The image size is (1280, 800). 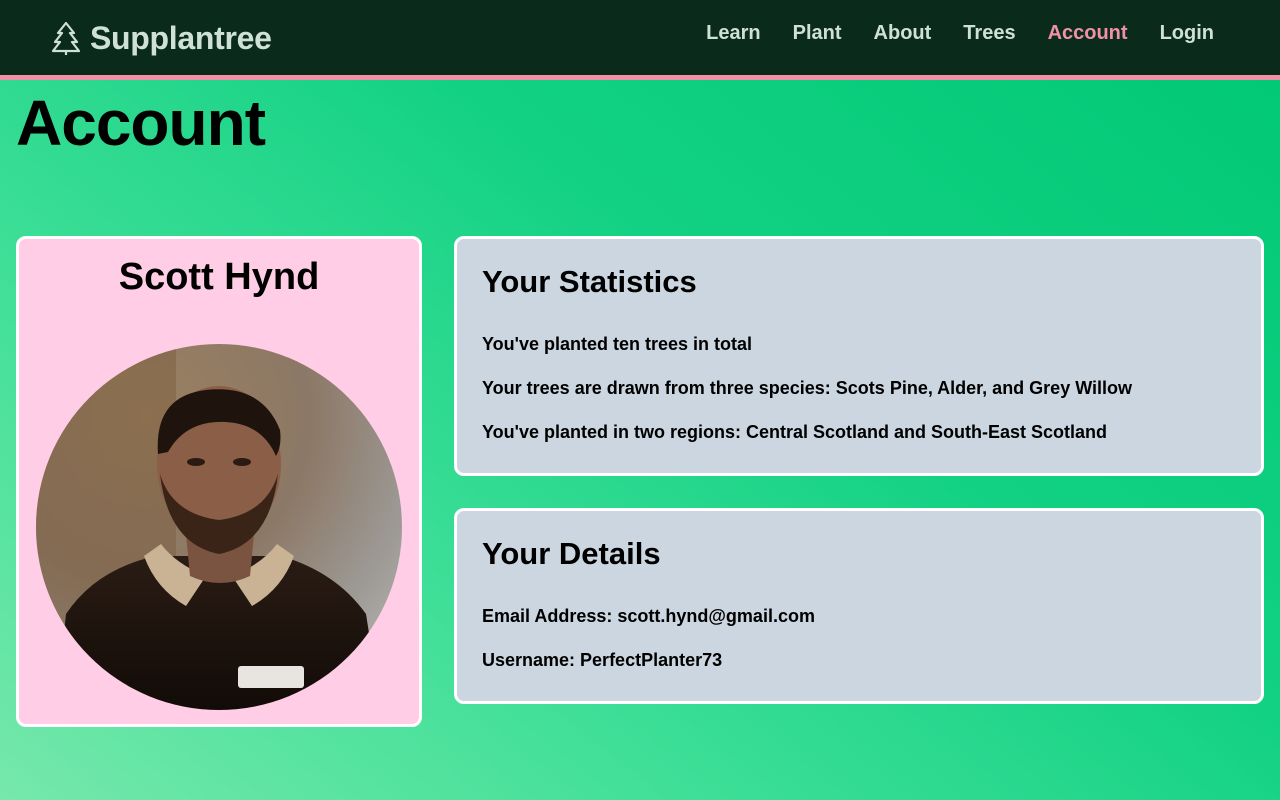 I want to click on tree-icon, so click(x=66, y=38).